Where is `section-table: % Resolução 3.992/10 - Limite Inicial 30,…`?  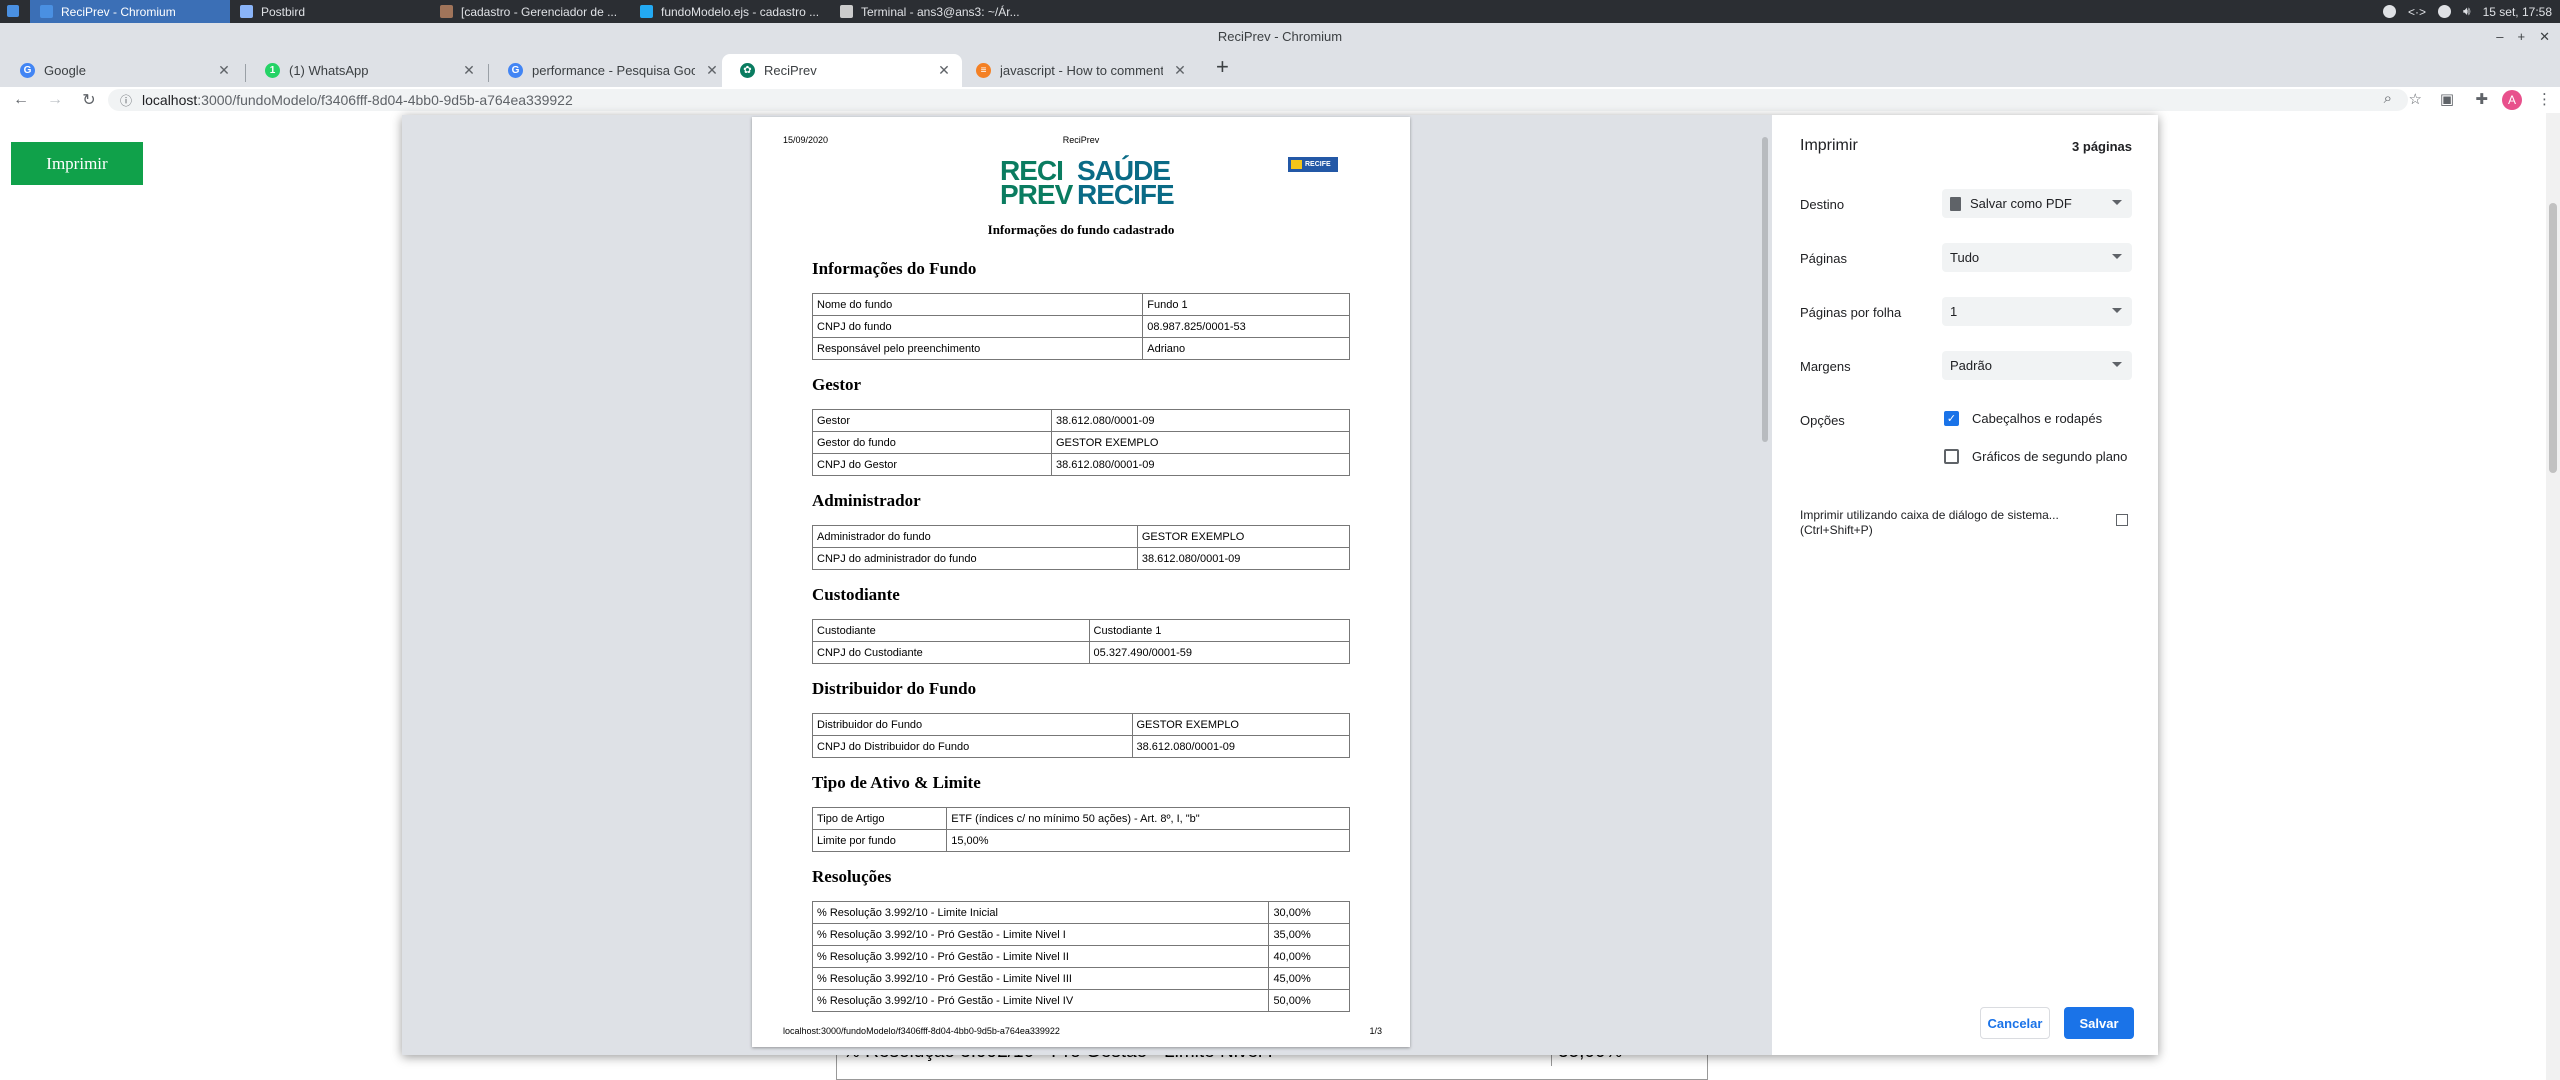 section-table: % Resolução 3.992/10 - Limite Inicial 30,… is located at coordinates (1080, 956).